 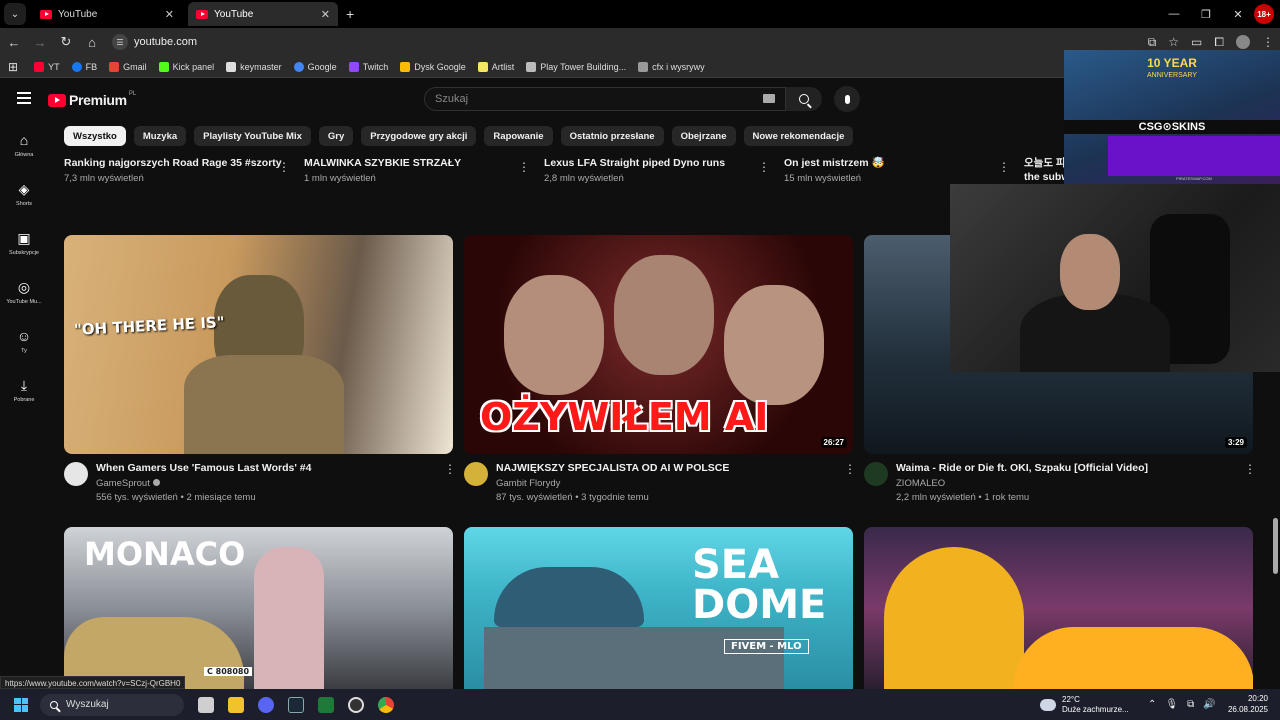 What do you see at coordinates (654, 163) in the screenshot?
I see `short-title: Lexus LFA Straight piped Dyno runs` at bounding box center [654, 163].